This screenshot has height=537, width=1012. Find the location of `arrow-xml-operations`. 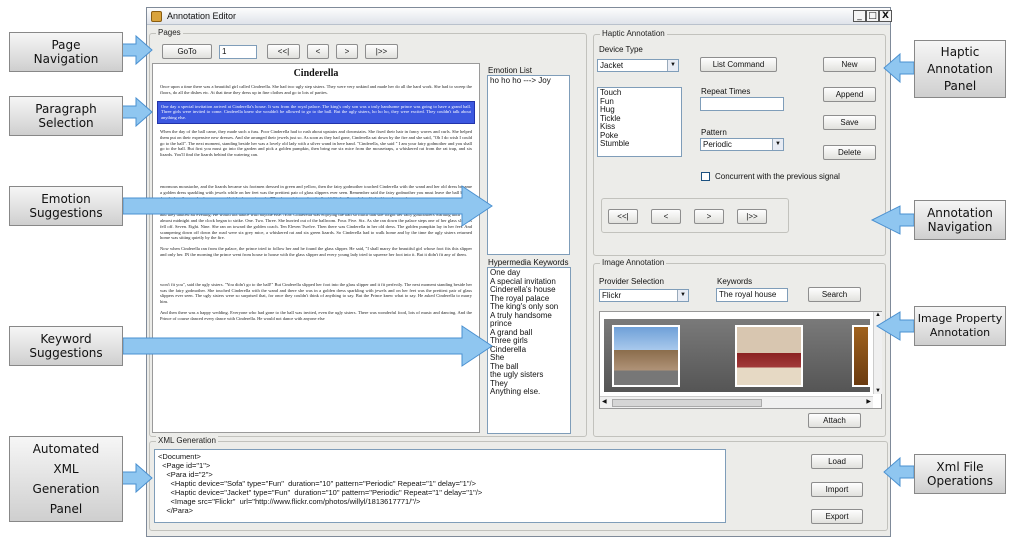

arrow-xml-operations is located at coordinates (899, 472).